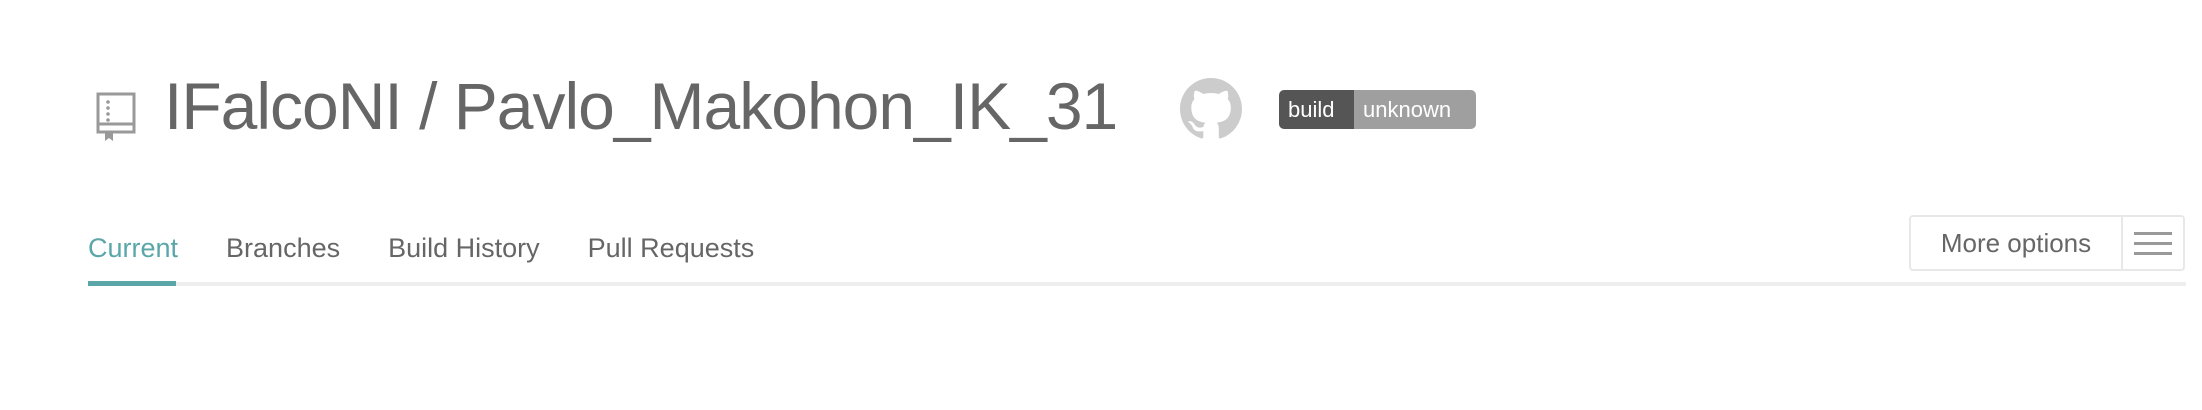 This screenshot has height=410, width=2202. What do you see at coordinates (1415, 109) in the screenshot?
I see `badge-status: unknown` at bounding box center [1415, 109].